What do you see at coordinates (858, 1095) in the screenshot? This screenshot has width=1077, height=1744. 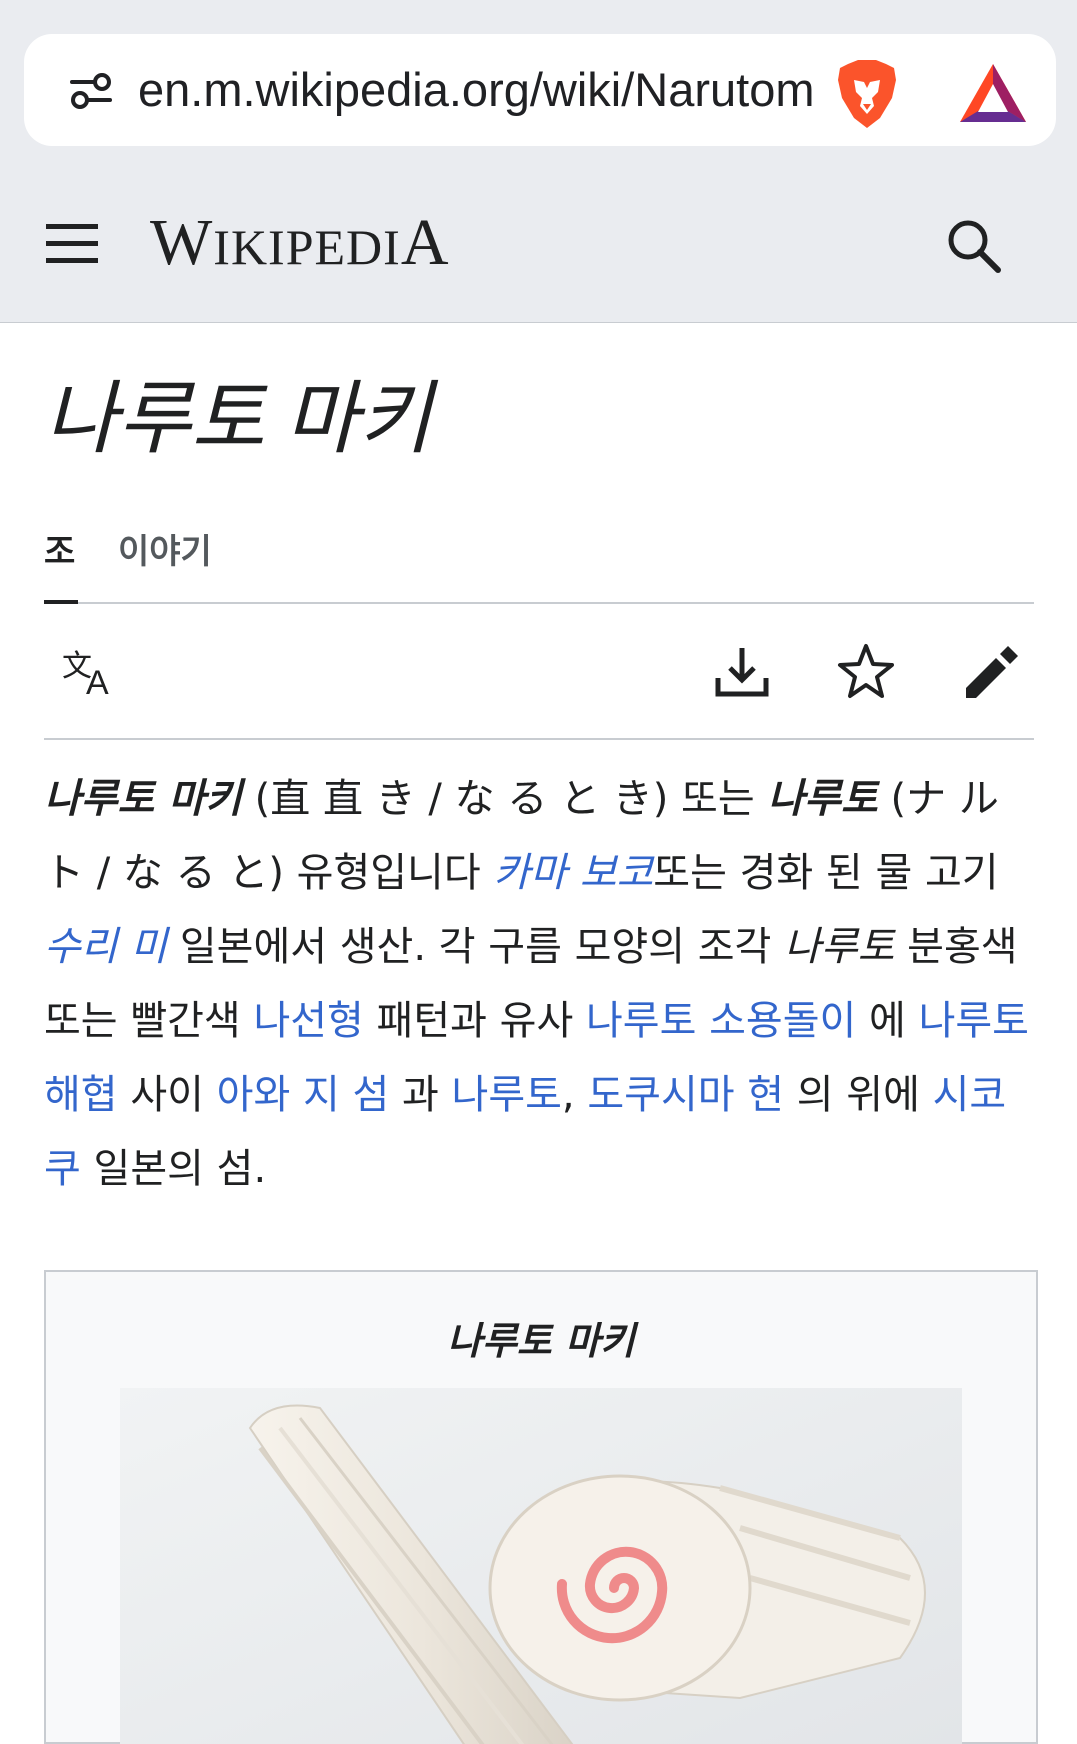 I see `text: 의 위에` at bounding box center [858, 1095].